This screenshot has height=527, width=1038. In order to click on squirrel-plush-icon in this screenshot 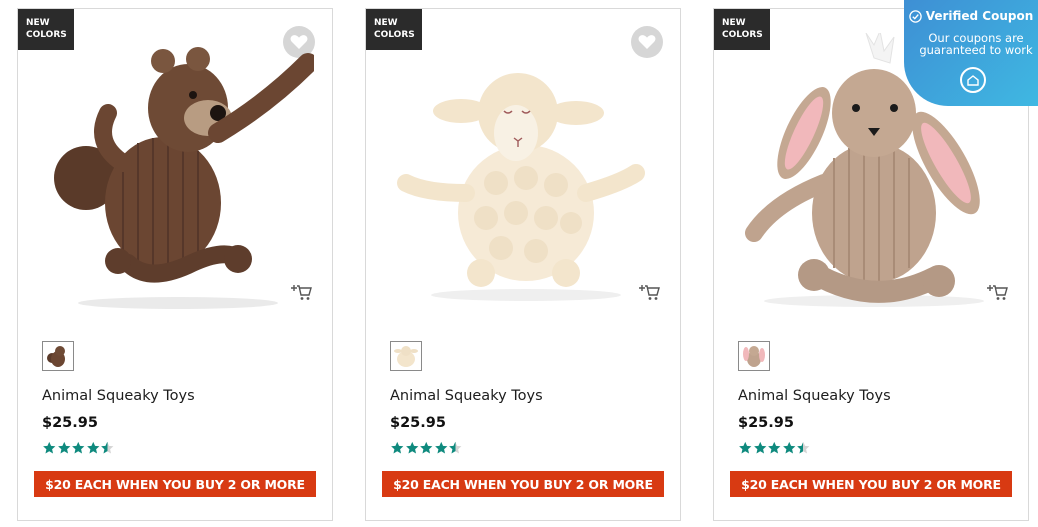, I will do `click(176, 173)`.